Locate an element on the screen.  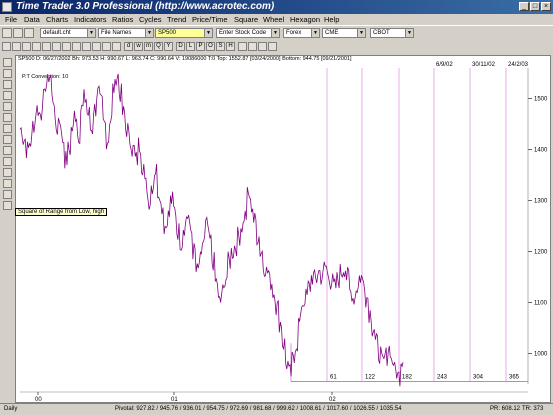
menu-price-time: Price/Time is located at coordinates (210, 19).